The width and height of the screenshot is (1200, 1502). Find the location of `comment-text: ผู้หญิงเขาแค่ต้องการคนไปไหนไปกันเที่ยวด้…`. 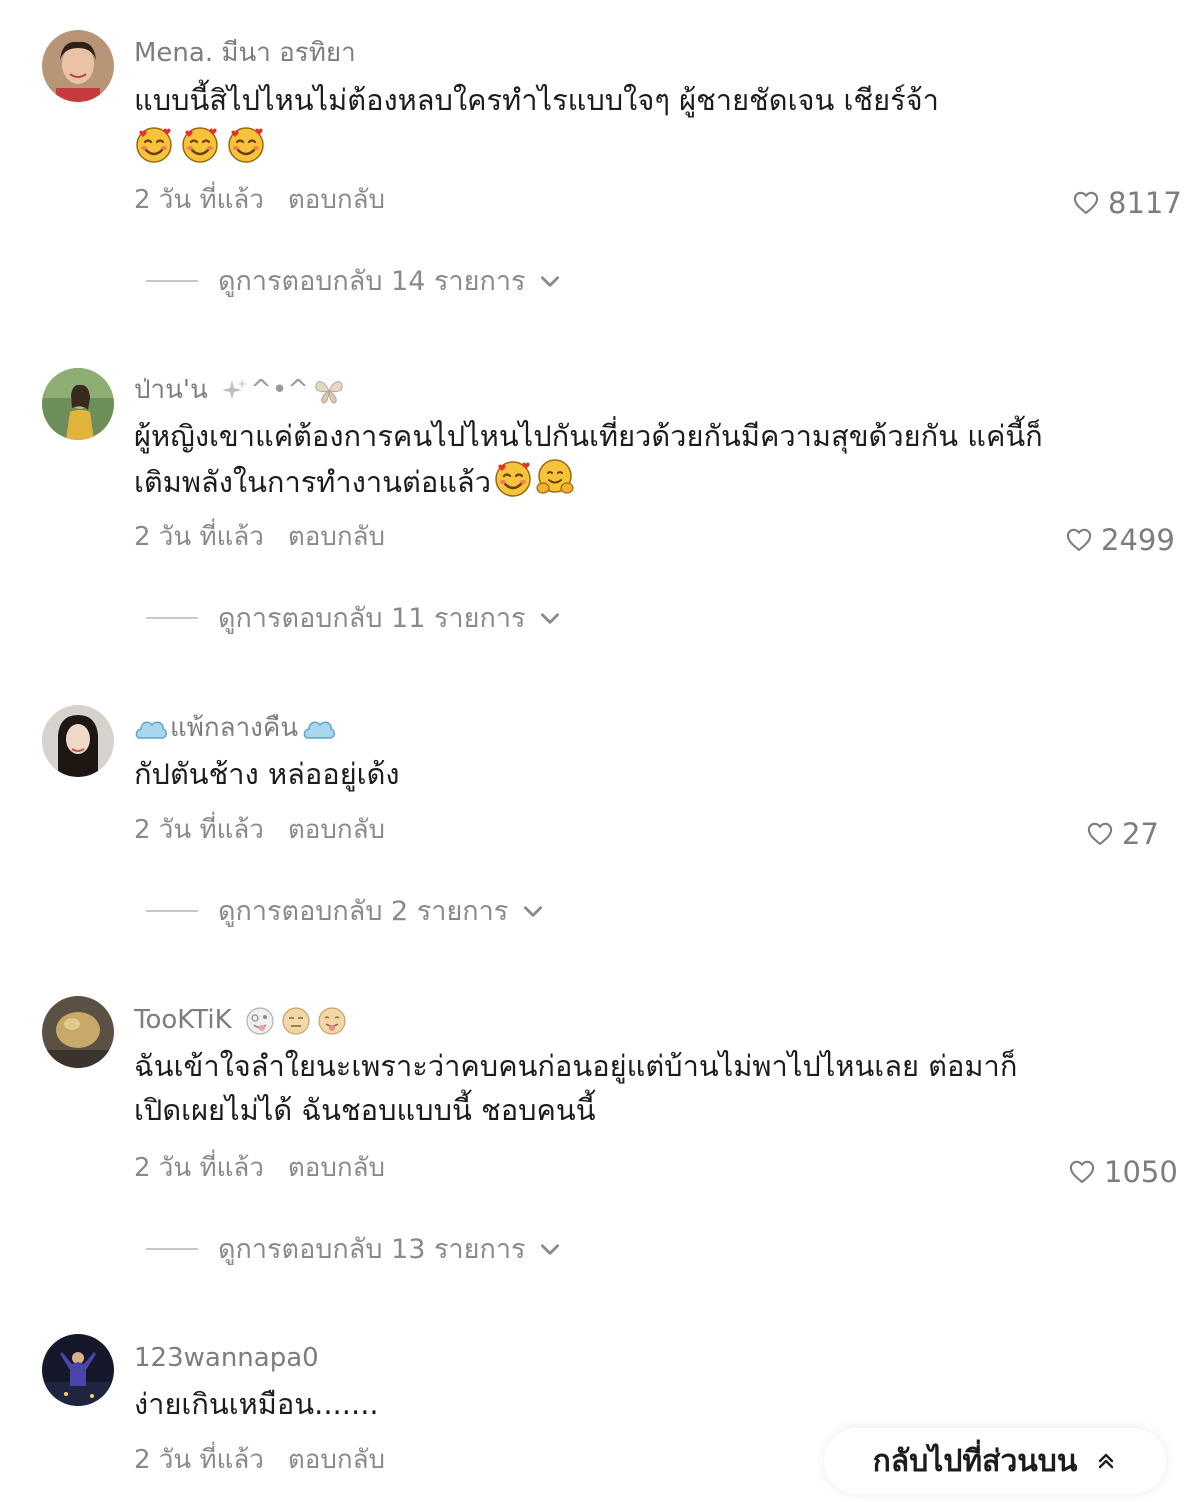

comment-text: ผู้หญิงเขาแค่ต้องการคนไปไหนไปกันเที่ยวด้… is located at coordinates (599, 459).